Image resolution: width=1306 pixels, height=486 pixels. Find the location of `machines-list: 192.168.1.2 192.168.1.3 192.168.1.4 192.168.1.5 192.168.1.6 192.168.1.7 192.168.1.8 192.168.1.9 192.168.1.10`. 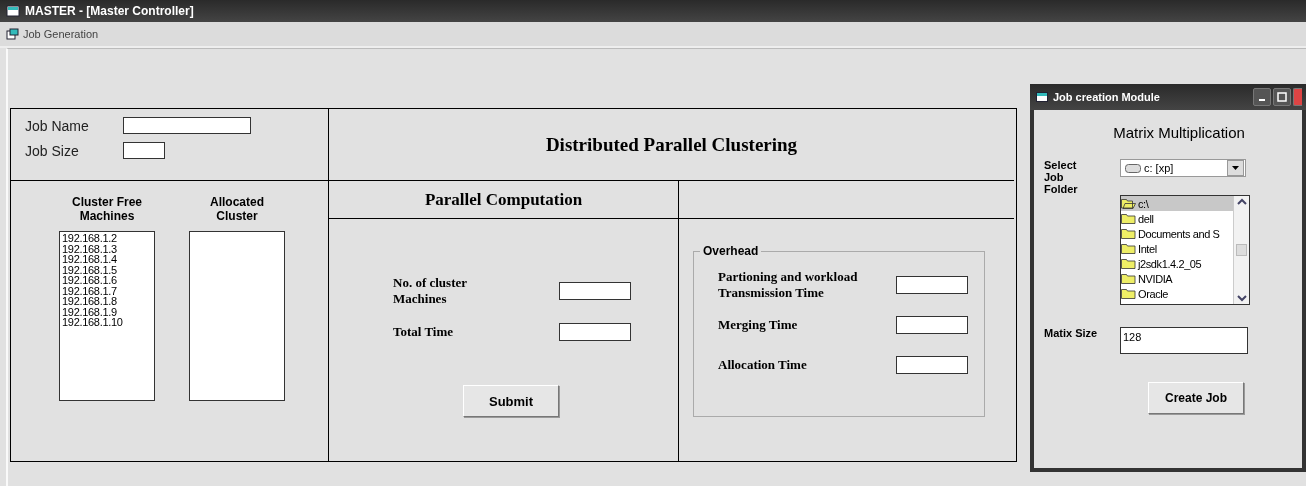

machines-list: 192.168.1.2 192.168.1.3 192.168.1.4 192.168.1.5 192.168.1.6 192.168.1.7 192.168.1.8 192.168.1.9 192.168.1.10 is located at coordinates (107, 316).